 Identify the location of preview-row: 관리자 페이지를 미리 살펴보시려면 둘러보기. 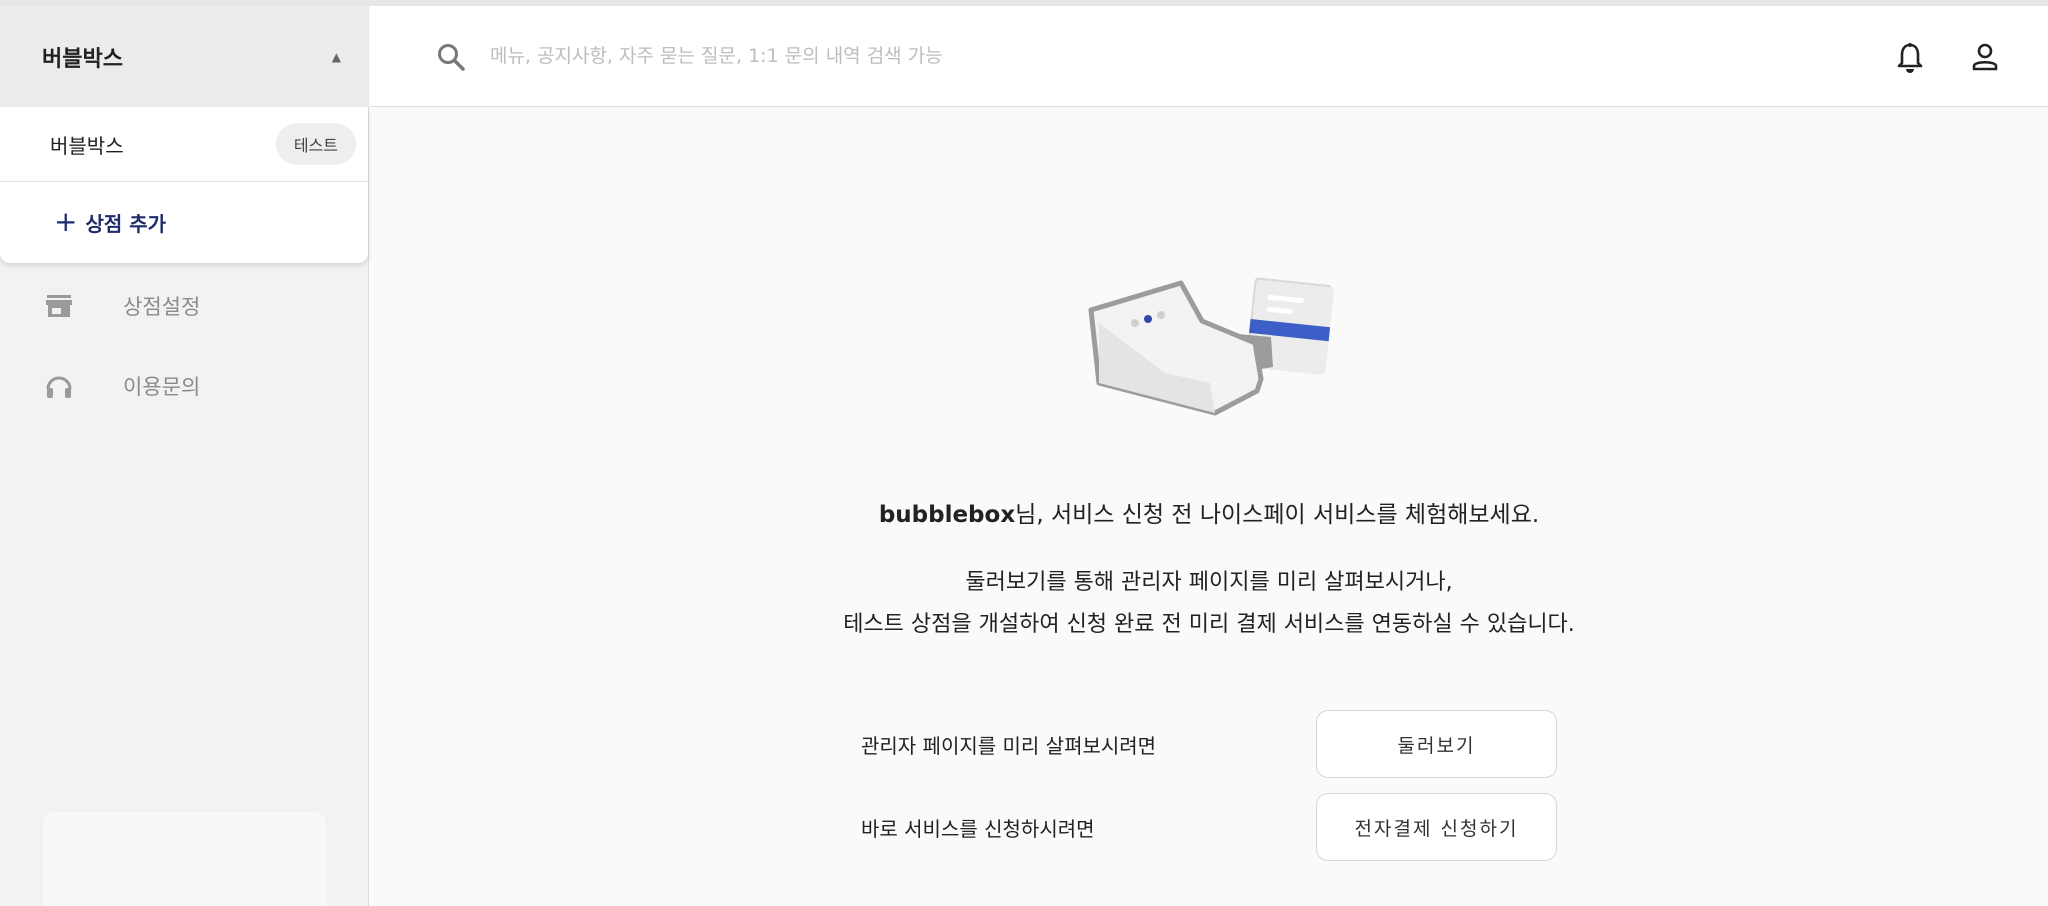
(1214, 744).